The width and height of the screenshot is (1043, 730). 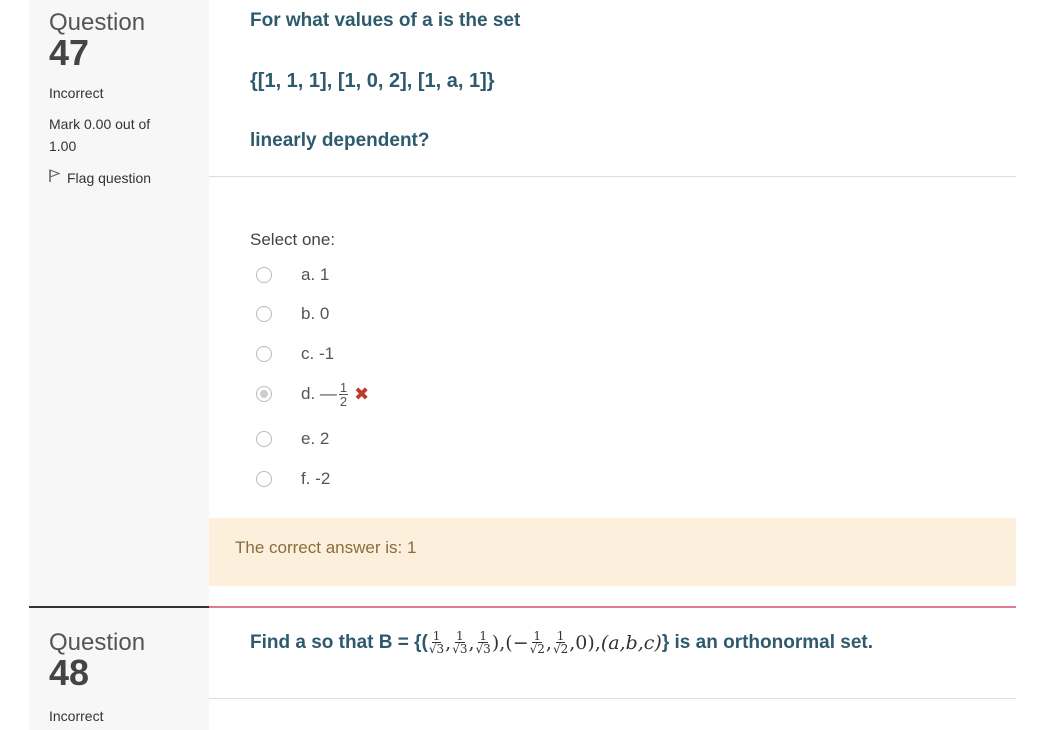 I want to click on option-label: d. —, so click(x=319, y=393).